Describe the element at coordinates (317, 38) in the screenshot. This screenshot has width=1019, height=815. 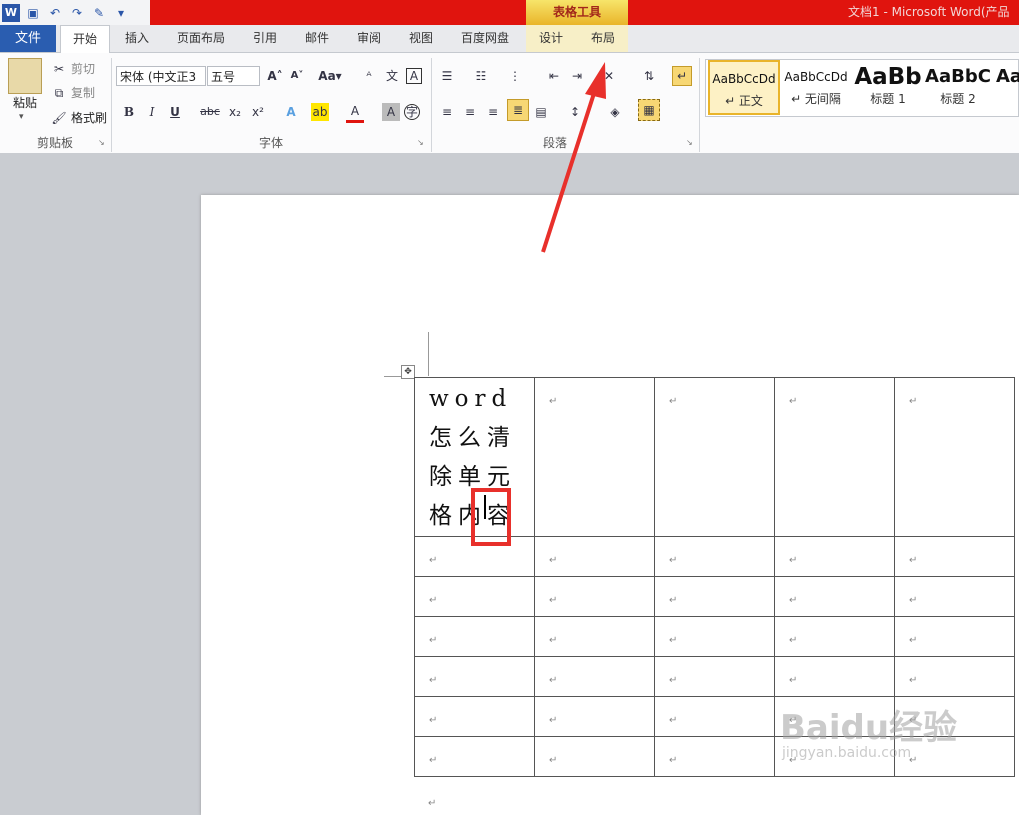
I see `tab-mailings: 邮件` at that location.